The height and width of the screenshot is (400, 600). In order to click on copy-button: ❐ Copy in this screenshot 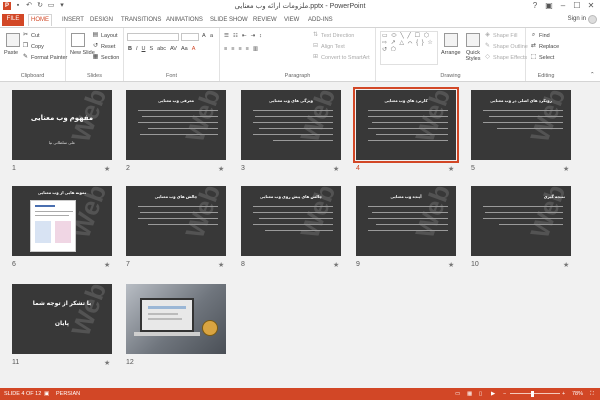, I will do `click(33, 46)`.